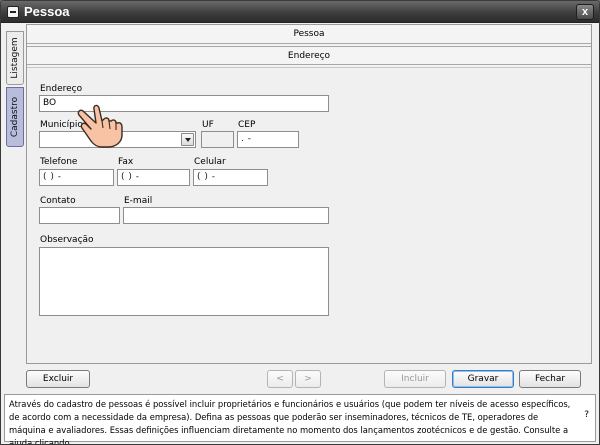  What do you see at coordinates (13, 12) in the screenshot?
I see `system-menu-icon` at bounding box center [13, 12].